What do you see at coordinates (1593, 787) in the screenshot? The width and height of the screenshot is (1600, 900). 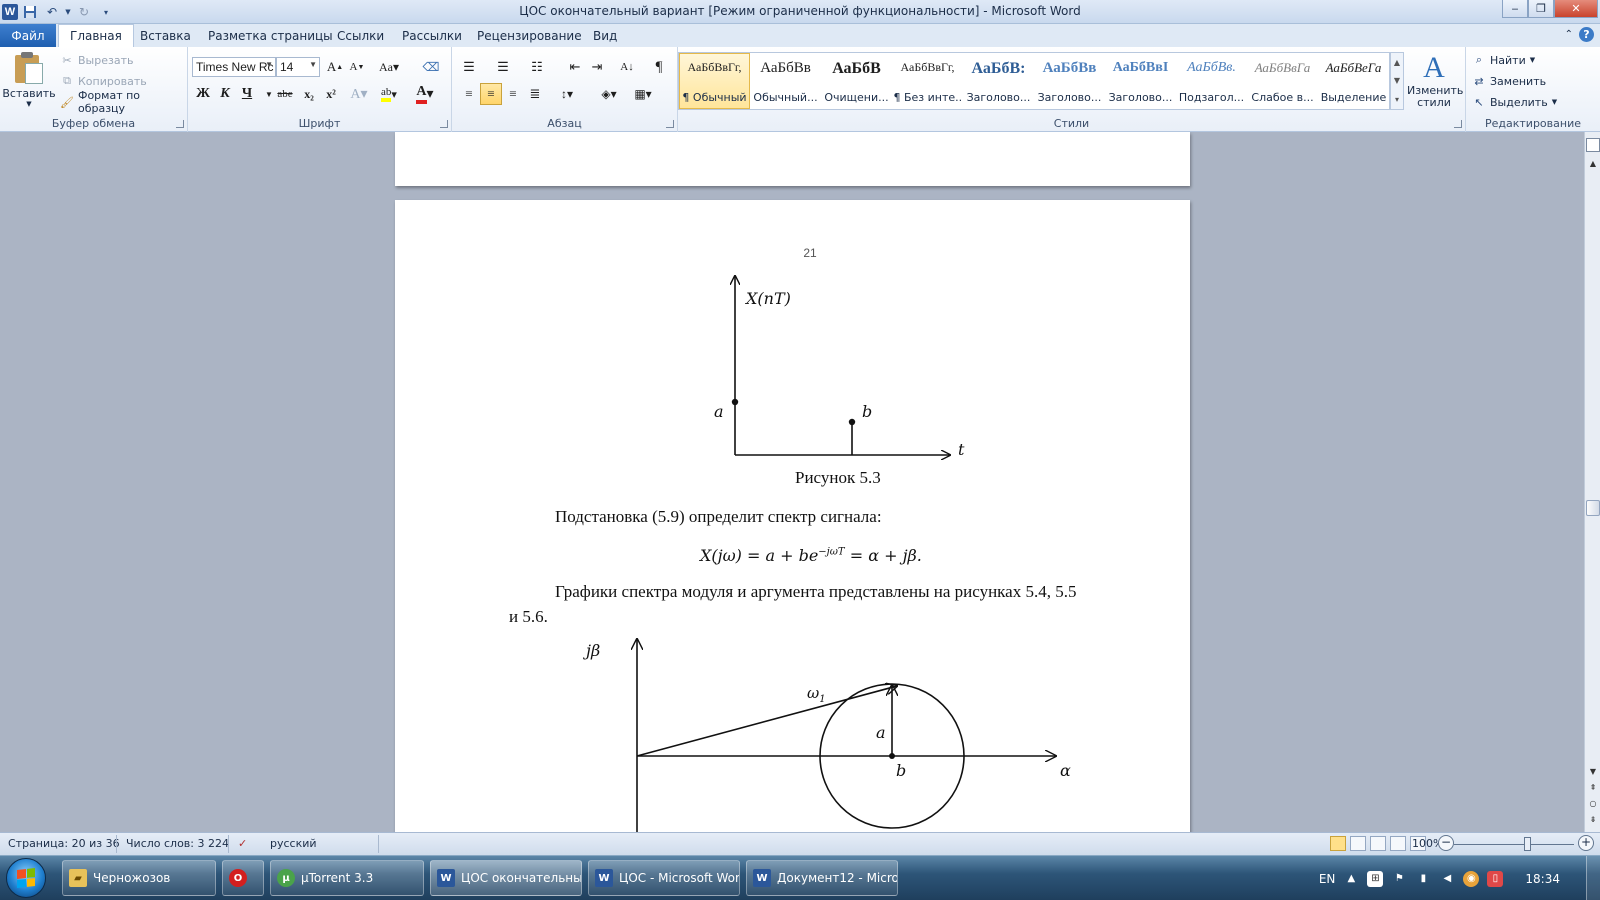 I see `previous-page-icon: ⇞` at bounding box center [1593, 787].